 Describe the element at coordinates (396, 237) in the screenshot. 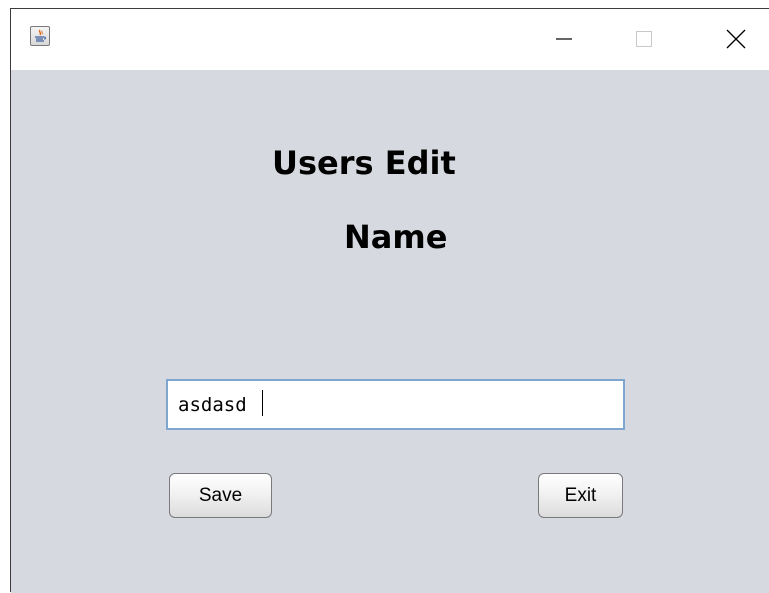

I see `name-label: Name` at that location.